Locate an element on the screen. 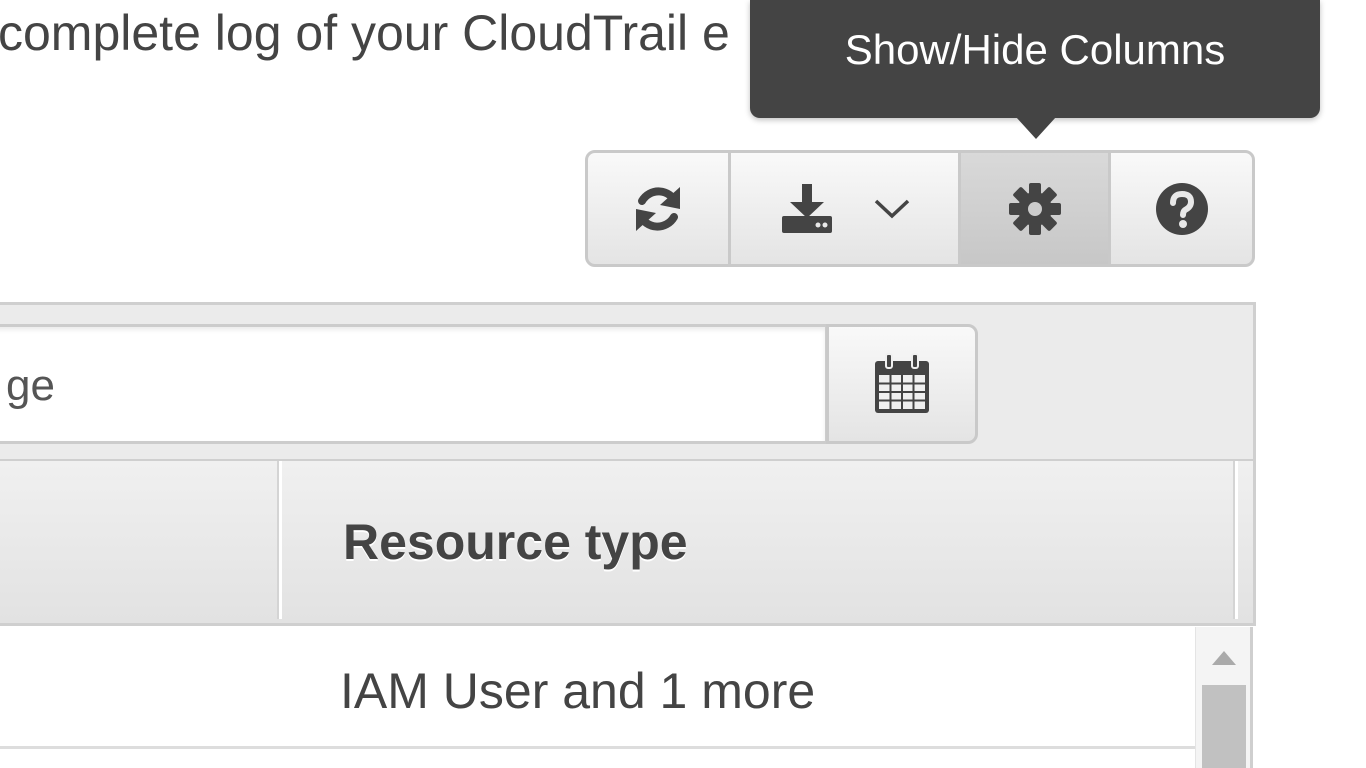  question-circle-icon is located at coordinates (1181, 208).